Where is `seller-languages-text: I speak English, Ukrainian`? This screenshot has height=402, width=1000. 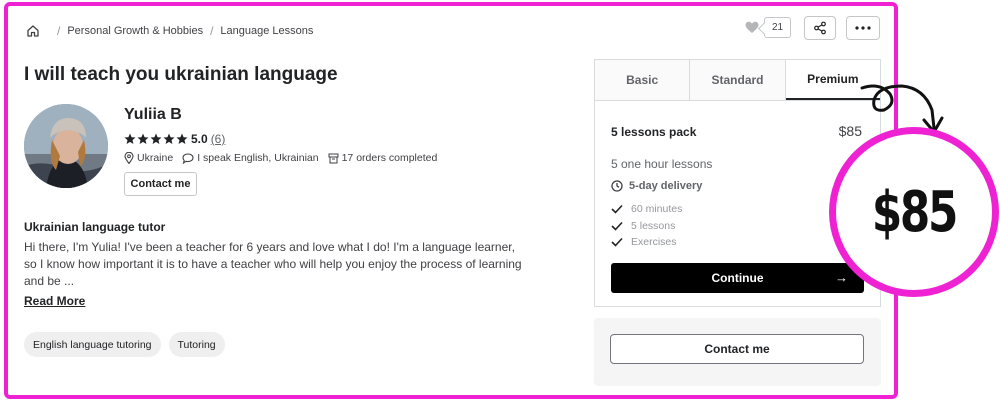
seller-languages-text: I speak English, Ukrainian is located at coordinates (258, 158).